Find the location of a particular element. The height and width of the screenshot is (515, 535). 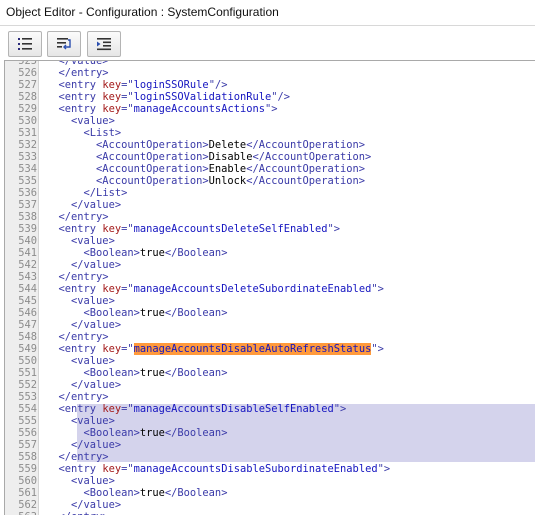

line-number: 529 is located at coordinates (27, 109).